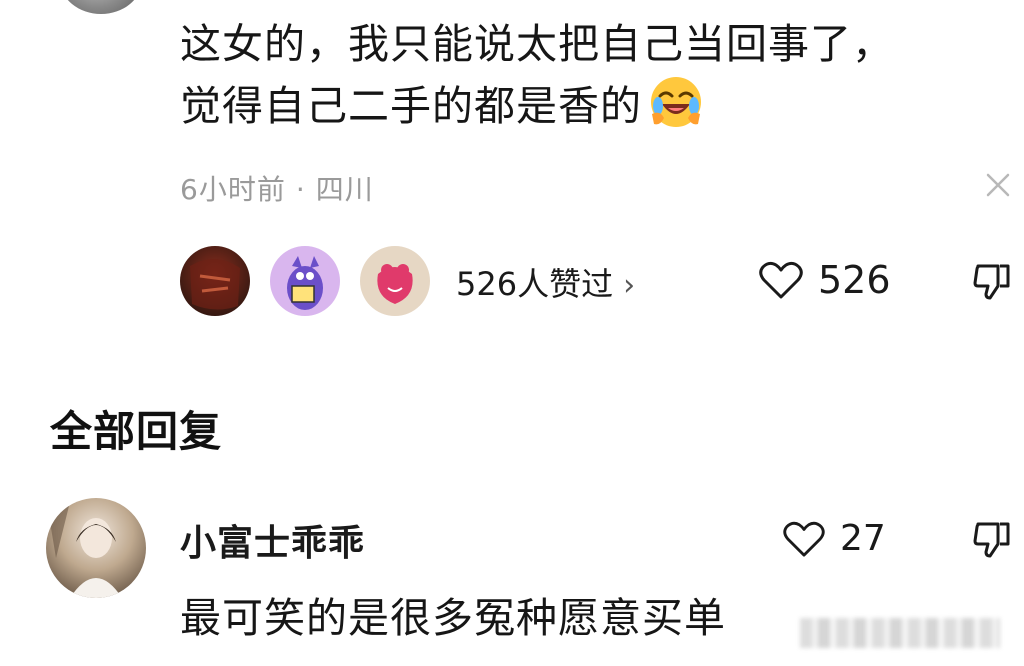  Describe the element at coordinates (453, 618) in the screenshot. I see `reply-body: 最可笑的是很多冤种愿意买单` at that location.